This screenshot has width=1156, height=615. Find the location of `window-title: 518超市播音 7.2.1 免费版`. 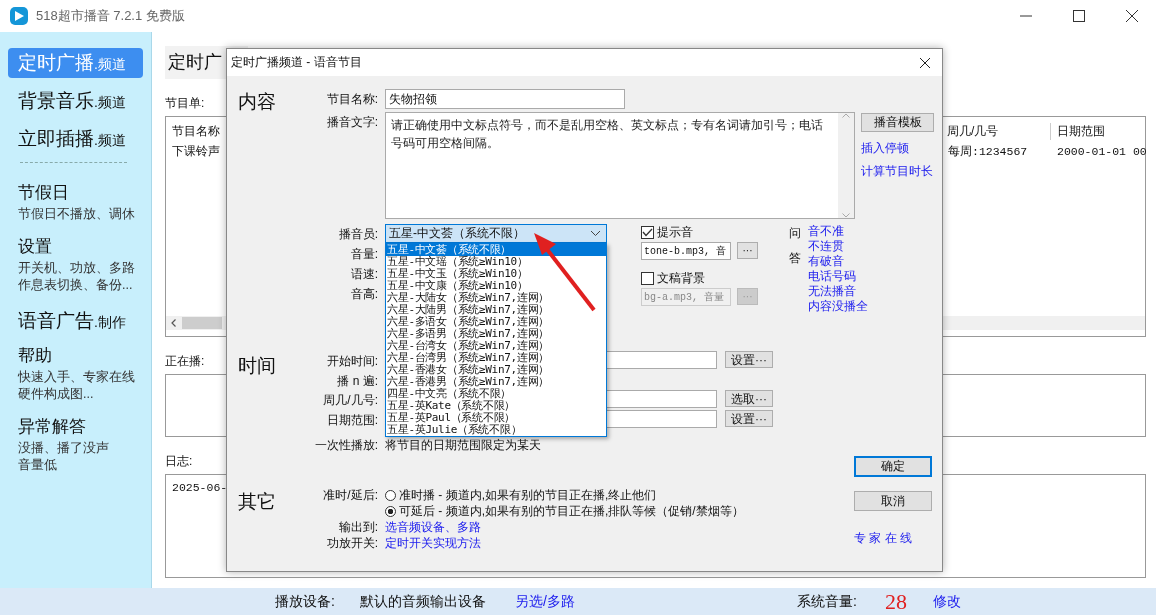

window-title: 518超市播音 7.2.1 免费版 is located at coordinates (110, 16).